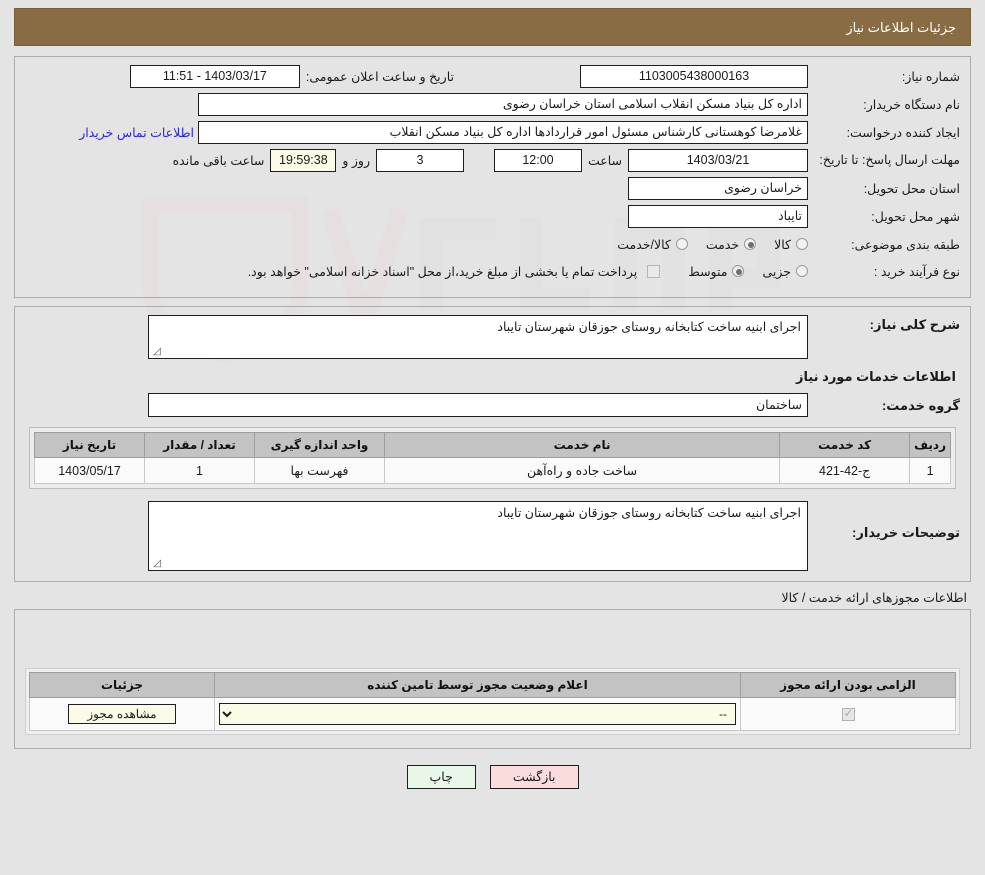  Describe the element at coordinates (703, 244) in the screenshot. I see `category-radio-group: کالا خدمت کالا/خدمت` at that location.